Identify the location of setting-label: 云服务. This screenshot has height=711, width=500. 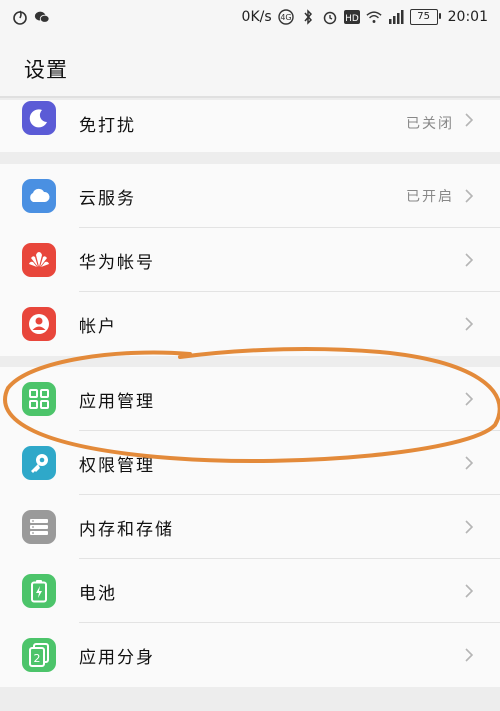
(107, 198).